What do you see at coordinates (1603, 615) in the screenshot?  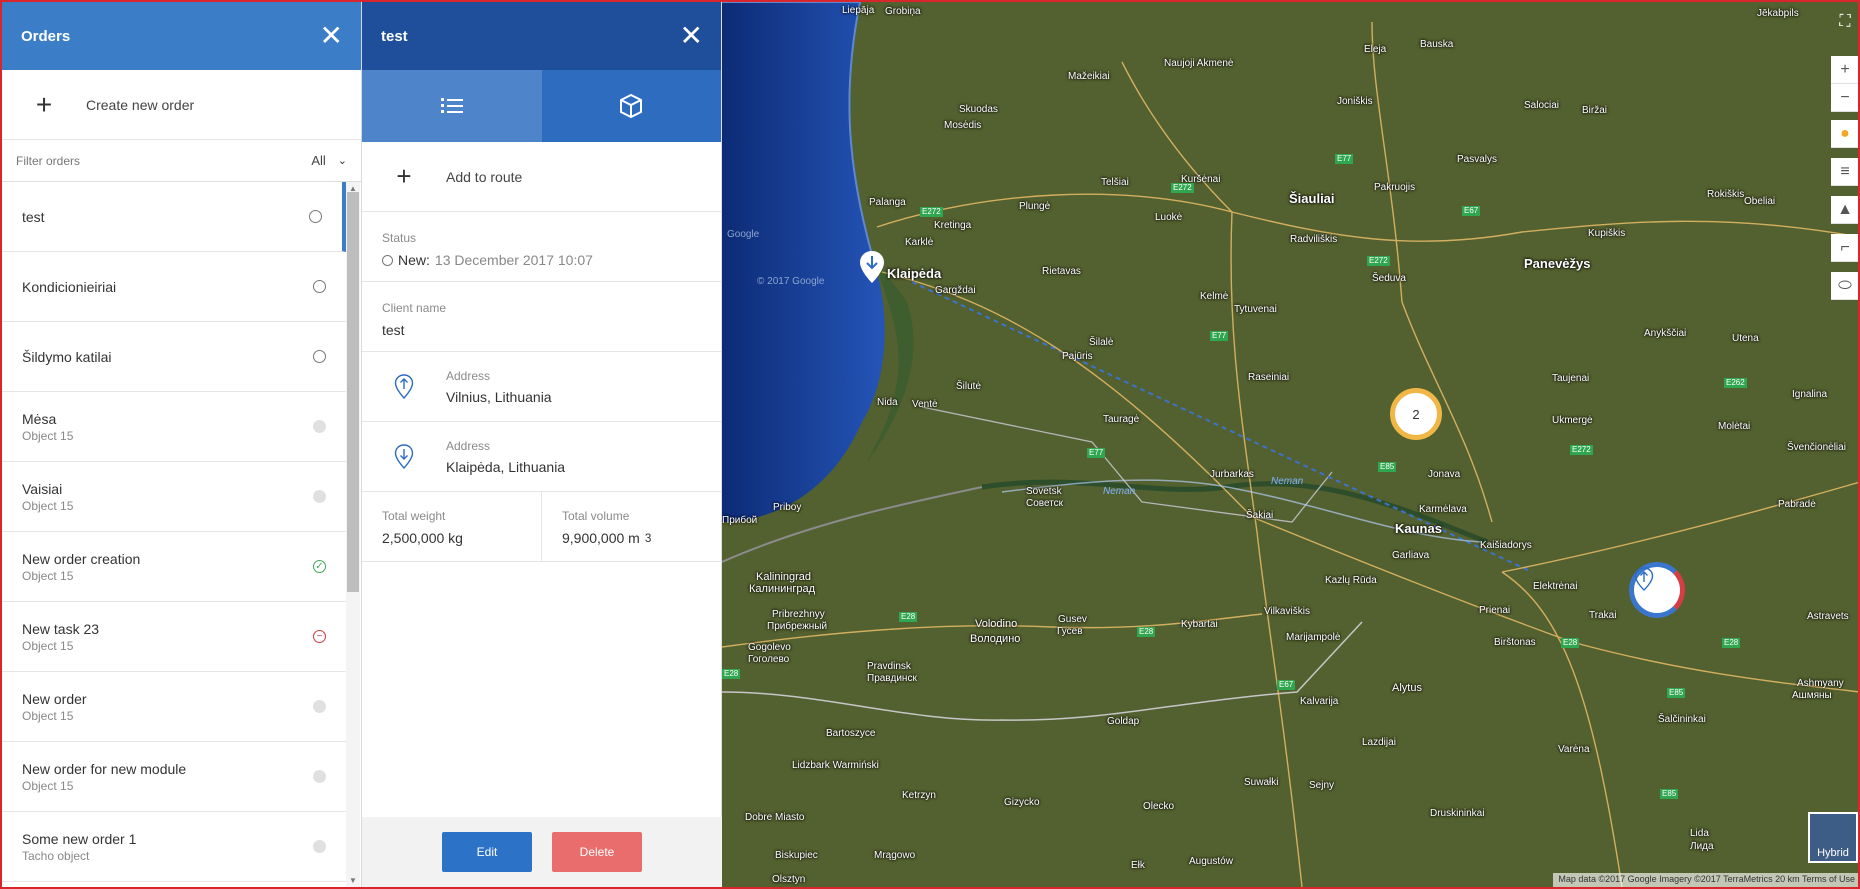 I see `map-label: Trakai` at bounding box center [1603, 615].